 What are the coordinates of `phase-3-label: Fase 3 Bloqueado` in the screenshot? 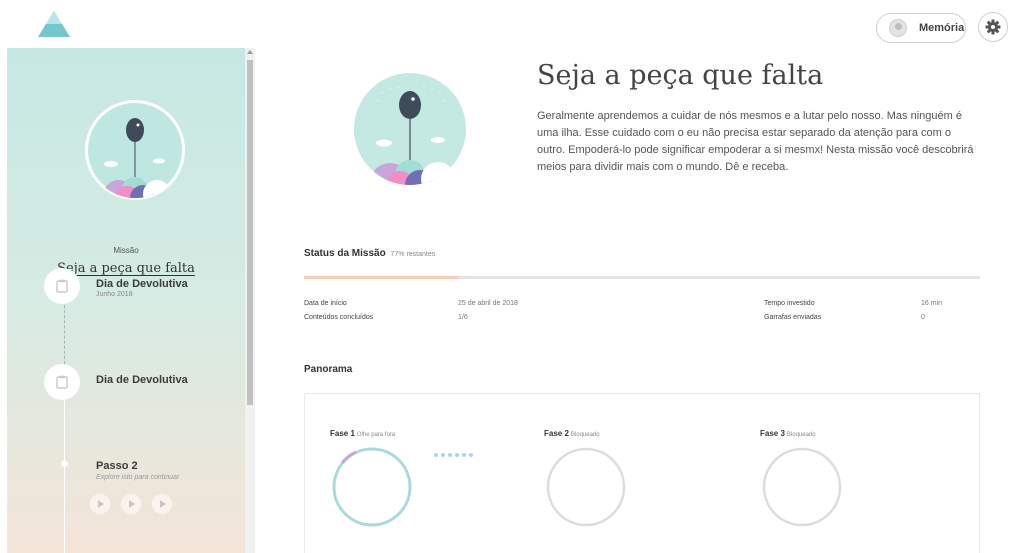 It's located at (788, 433).